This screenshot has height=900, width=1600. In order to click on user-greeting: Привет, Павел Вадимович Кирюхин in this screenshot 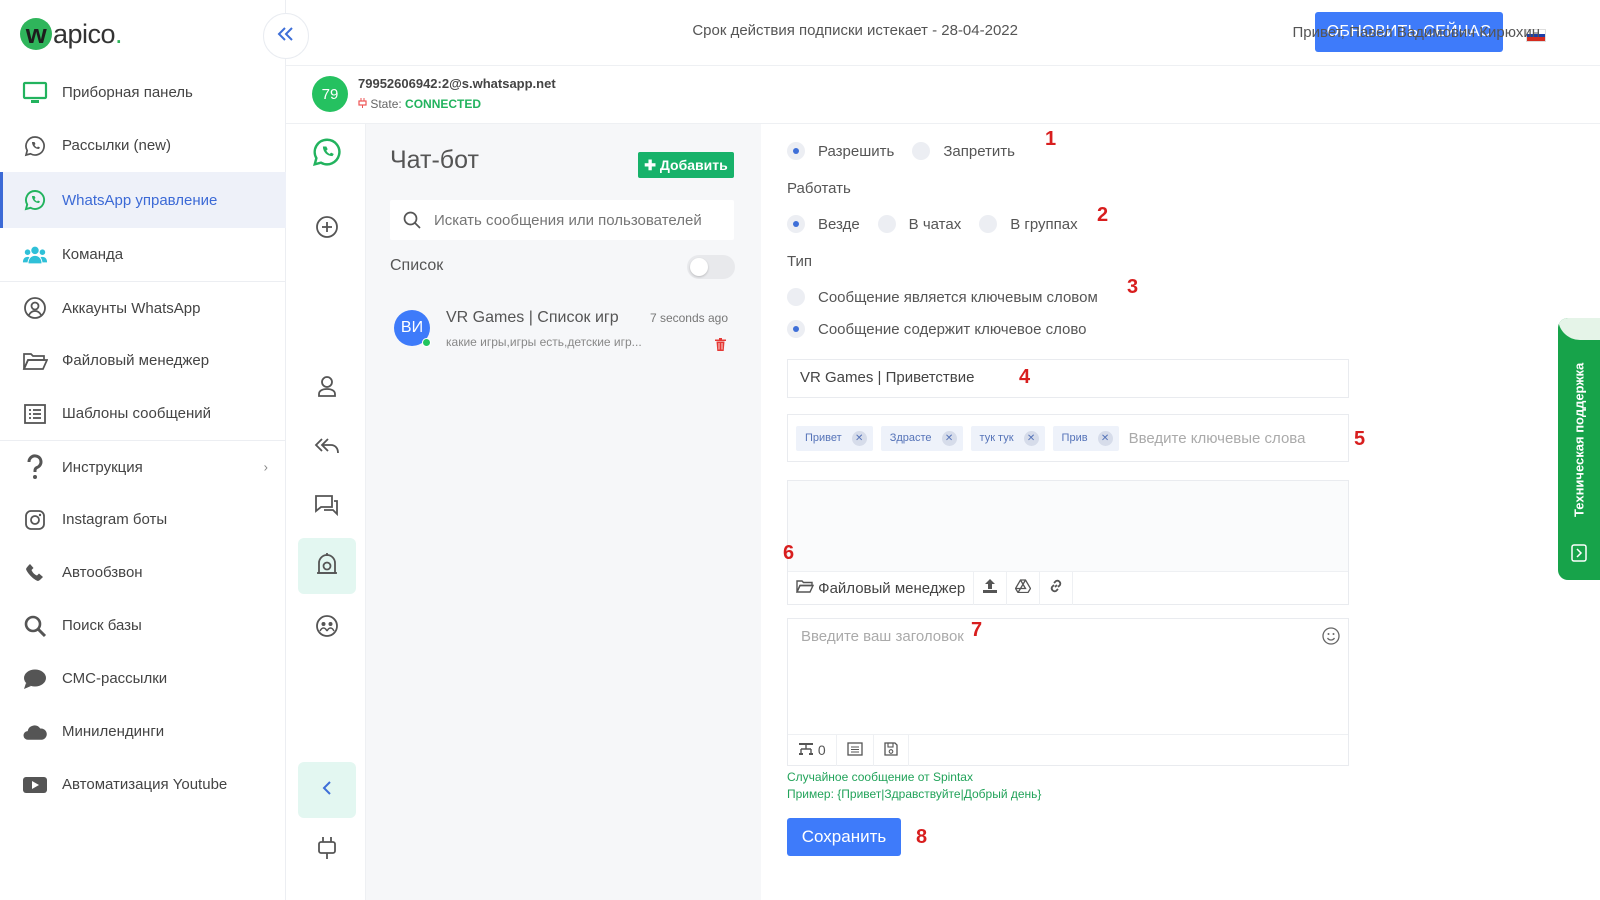, I will do `click(1416, 32)`.